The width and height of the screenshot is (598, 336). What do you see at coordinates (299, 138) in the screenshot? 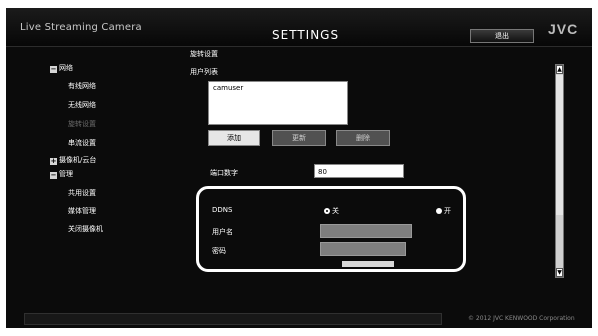
I see `update-button: 更新` at bounding box center [299, 138].